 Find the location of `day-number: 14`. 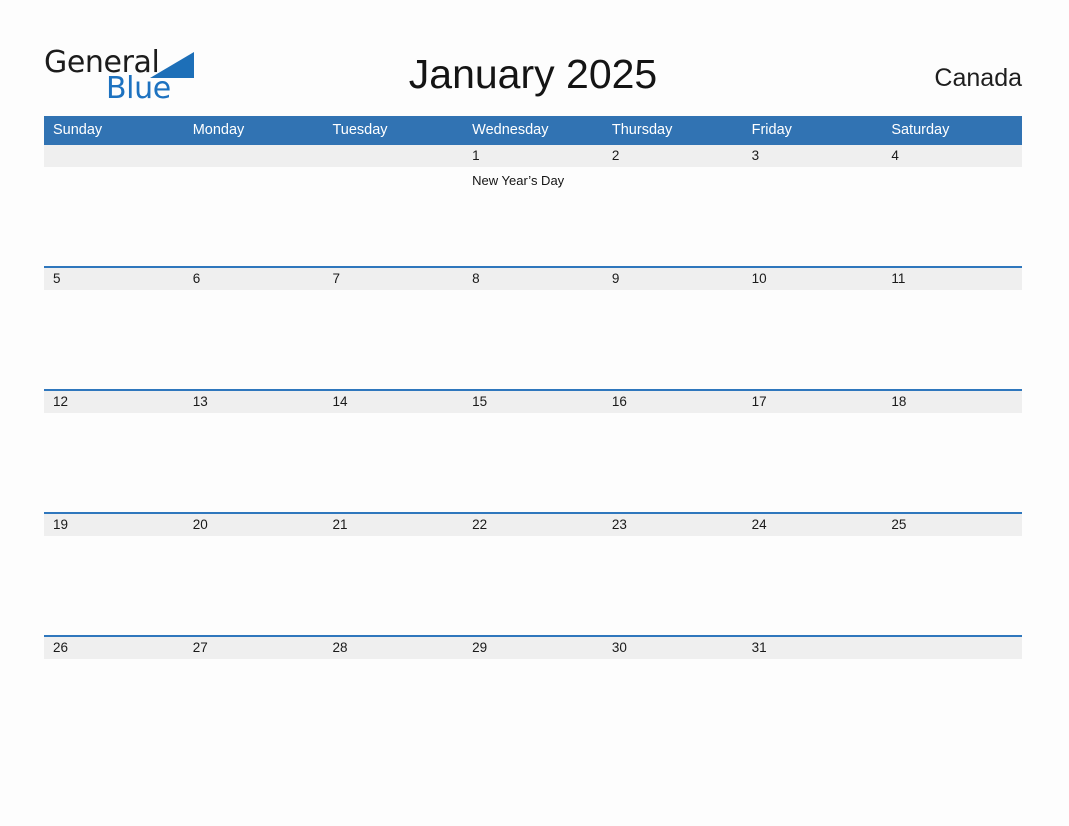

day-number: 14 is located at coordinates (393, 402).